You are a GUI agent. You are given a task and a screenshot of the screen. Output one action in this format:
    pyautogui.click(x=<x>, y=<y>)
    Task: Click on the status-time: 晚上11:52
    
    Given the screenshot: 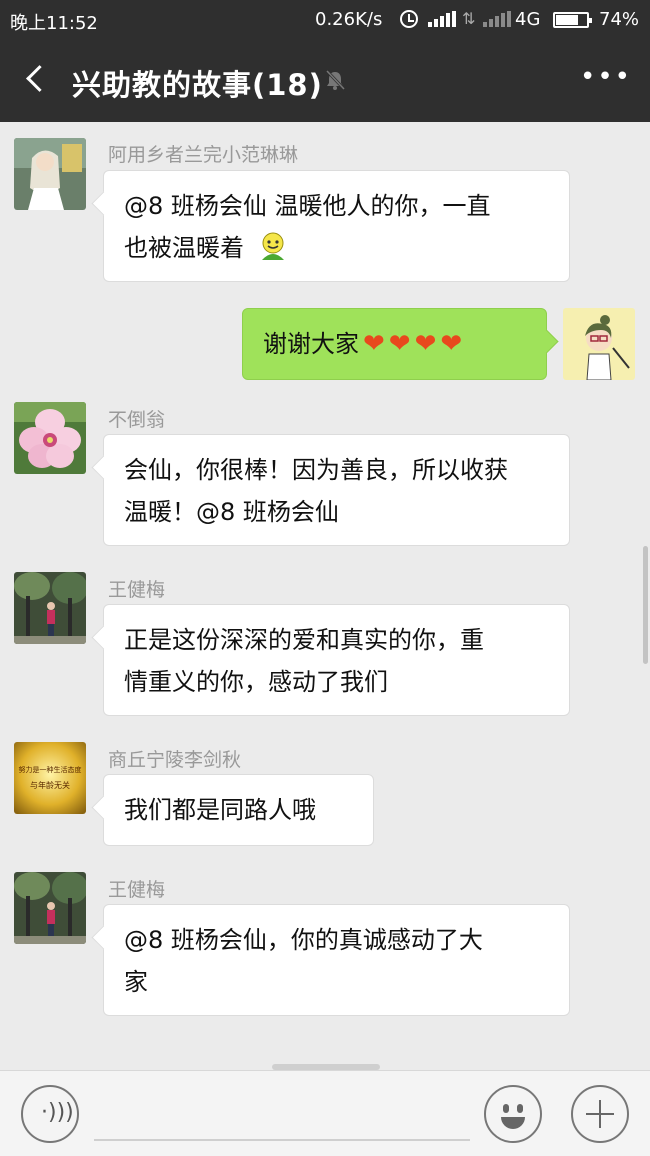 What is the action you would take?
    pyautogui.click(x=54, y=23)
    